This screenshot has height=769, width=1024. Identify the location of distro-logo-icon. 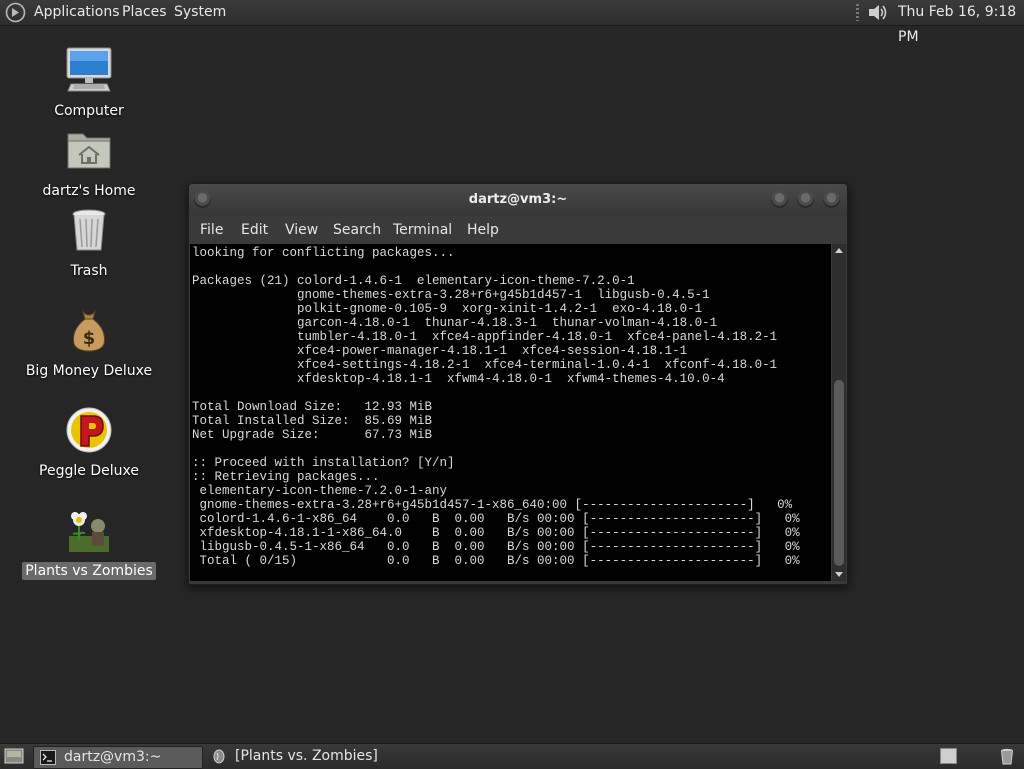
(15, 12).